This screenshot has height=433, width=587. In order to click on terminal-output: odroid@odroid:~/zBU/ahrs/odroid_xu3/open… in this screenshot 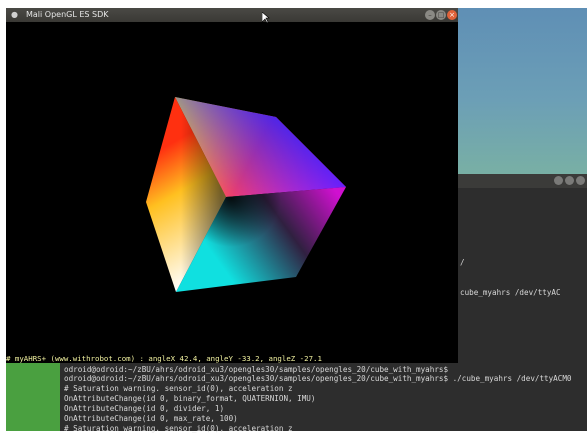, I will do `click(315, 398)`.